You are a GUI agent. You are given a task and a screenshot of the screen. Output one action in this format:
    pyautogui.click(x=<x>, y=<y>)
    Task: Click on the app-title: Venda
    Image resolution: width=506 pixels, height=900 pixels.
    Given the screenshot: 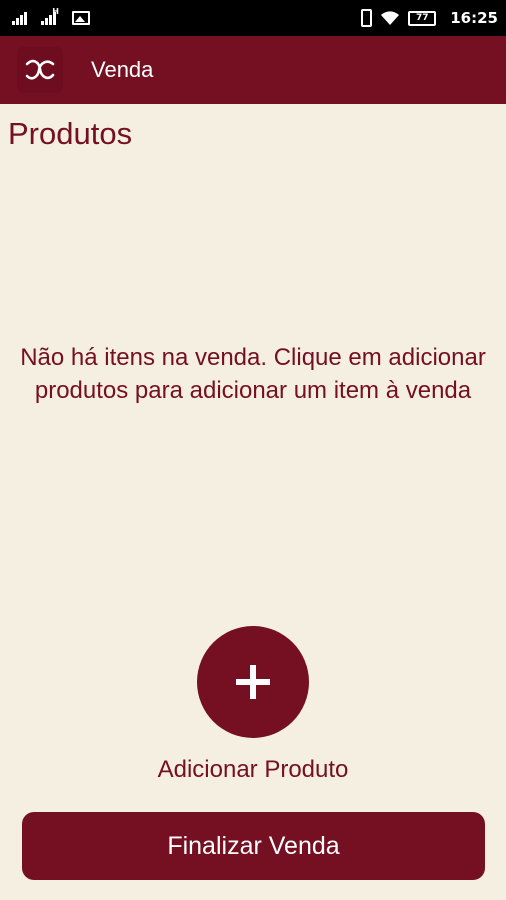 What is the action you would take?
    pyautogui.click(x=122, y=69)
    